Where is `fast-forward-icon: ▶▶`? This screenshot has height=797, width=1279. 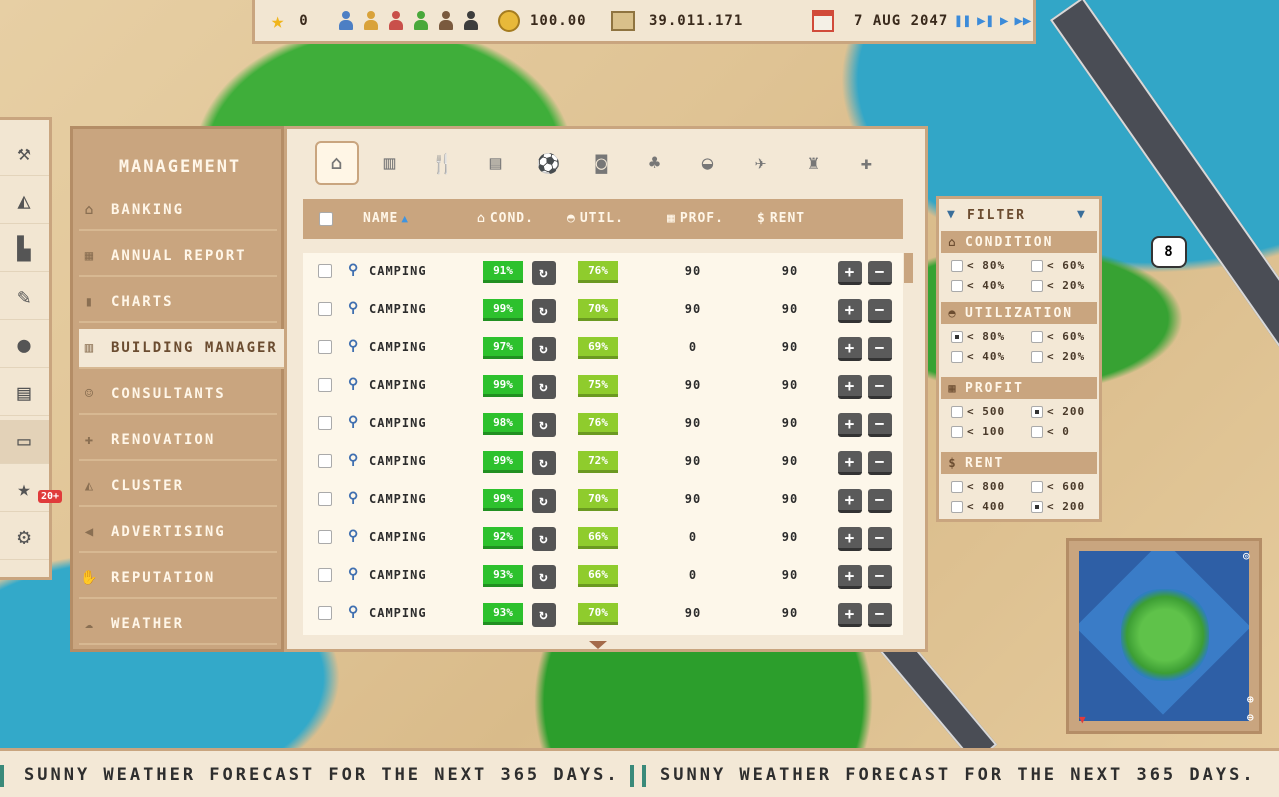 fast-forward-icon: ▶▶ is located at coordinates (1022, 21).